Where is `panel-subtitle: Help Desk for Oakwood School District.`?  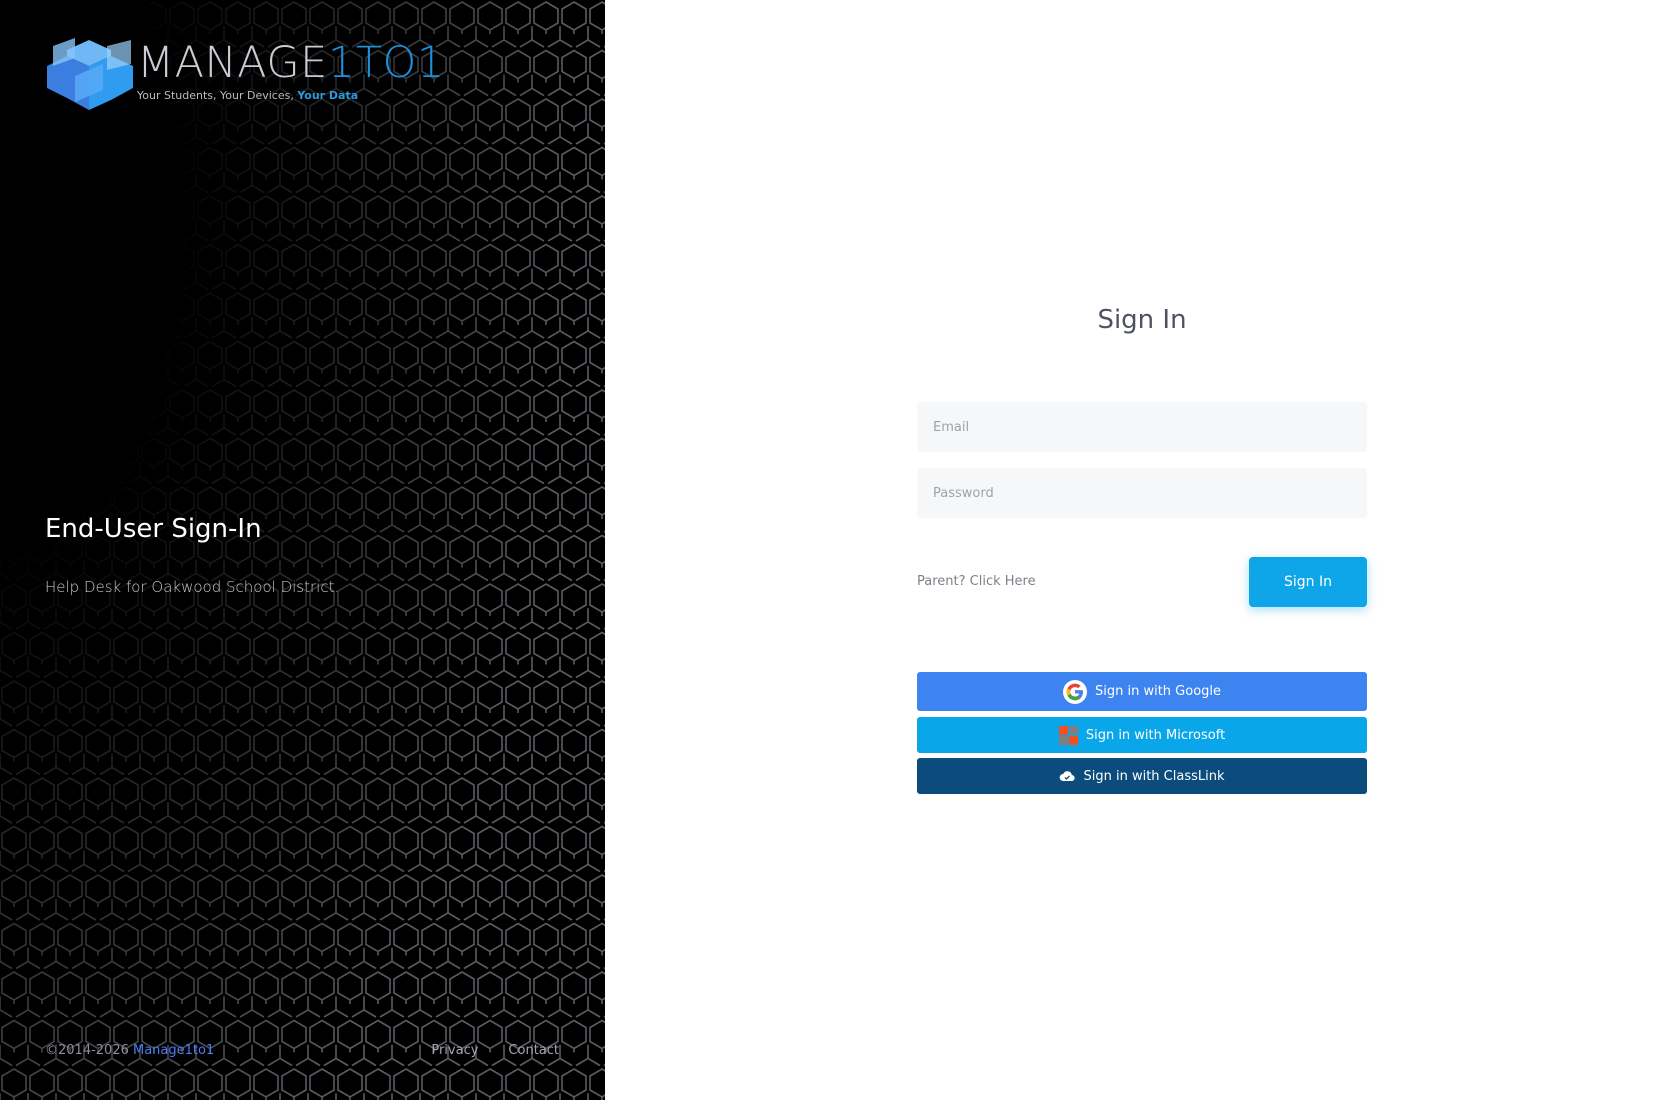 panel-subtitle: Help Desk for Oakwood School District. is located at coordinates (192, 587).